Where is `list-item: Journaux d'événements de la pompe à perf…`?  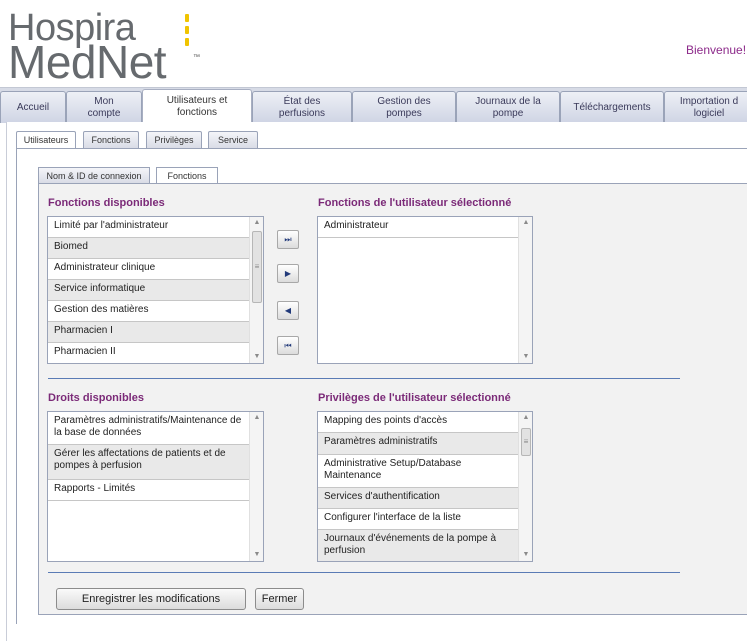 list-item: Journaux d'événements de la pompe à perf… is located at coordinates (419, 545).